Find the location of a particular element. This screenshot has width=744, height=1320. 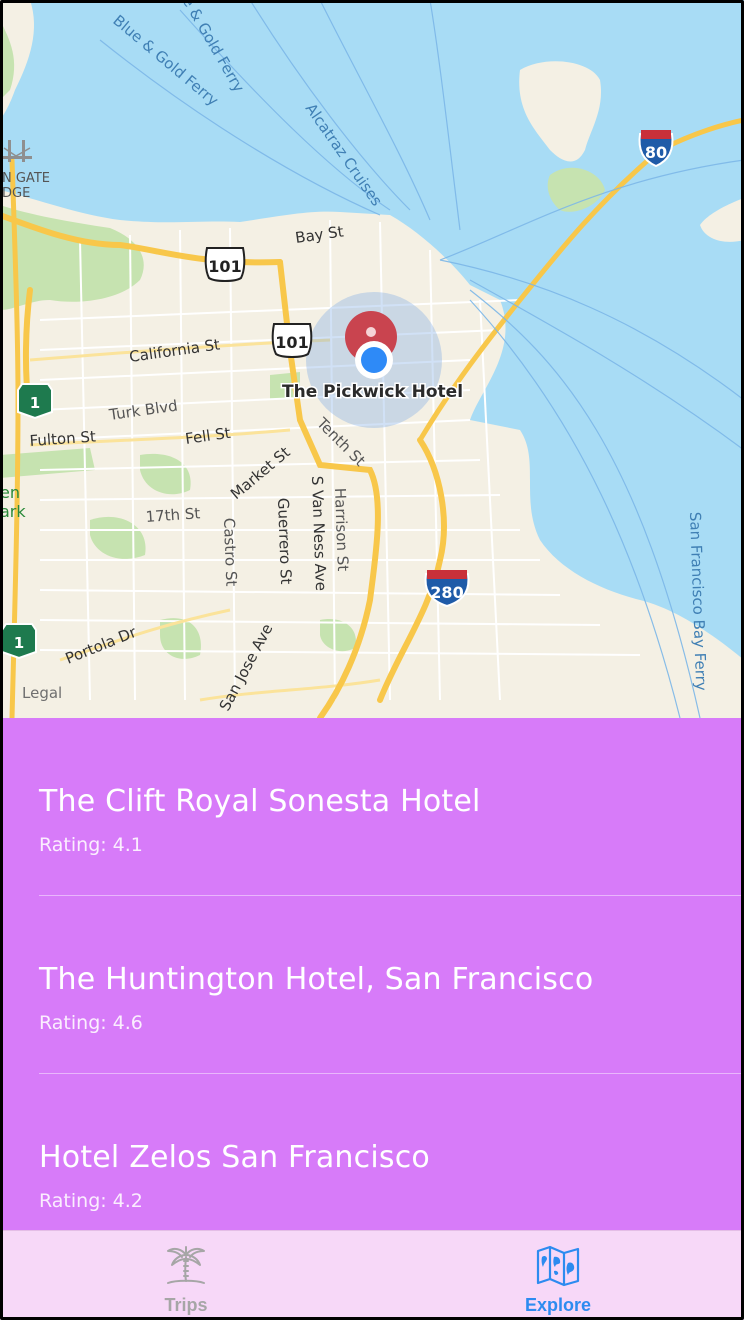

tab-explore: Explore is located at coordinates (558, 1275).